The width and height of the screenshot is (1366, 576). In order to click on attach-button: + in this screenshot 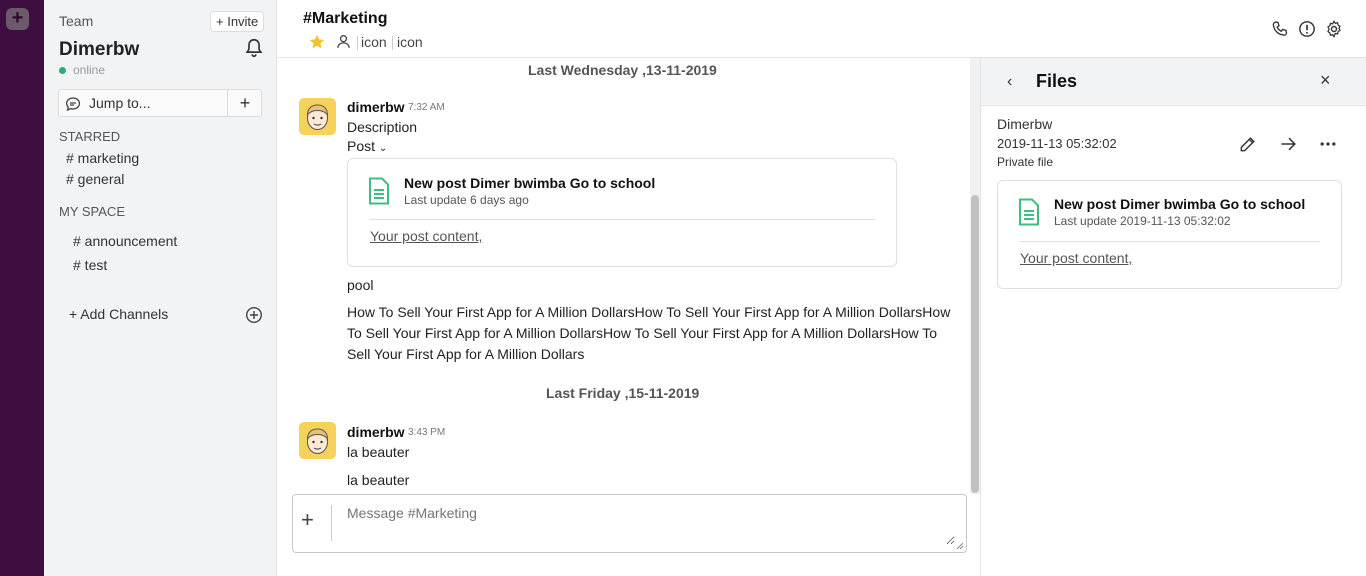, I will do `click(307, 520)`.